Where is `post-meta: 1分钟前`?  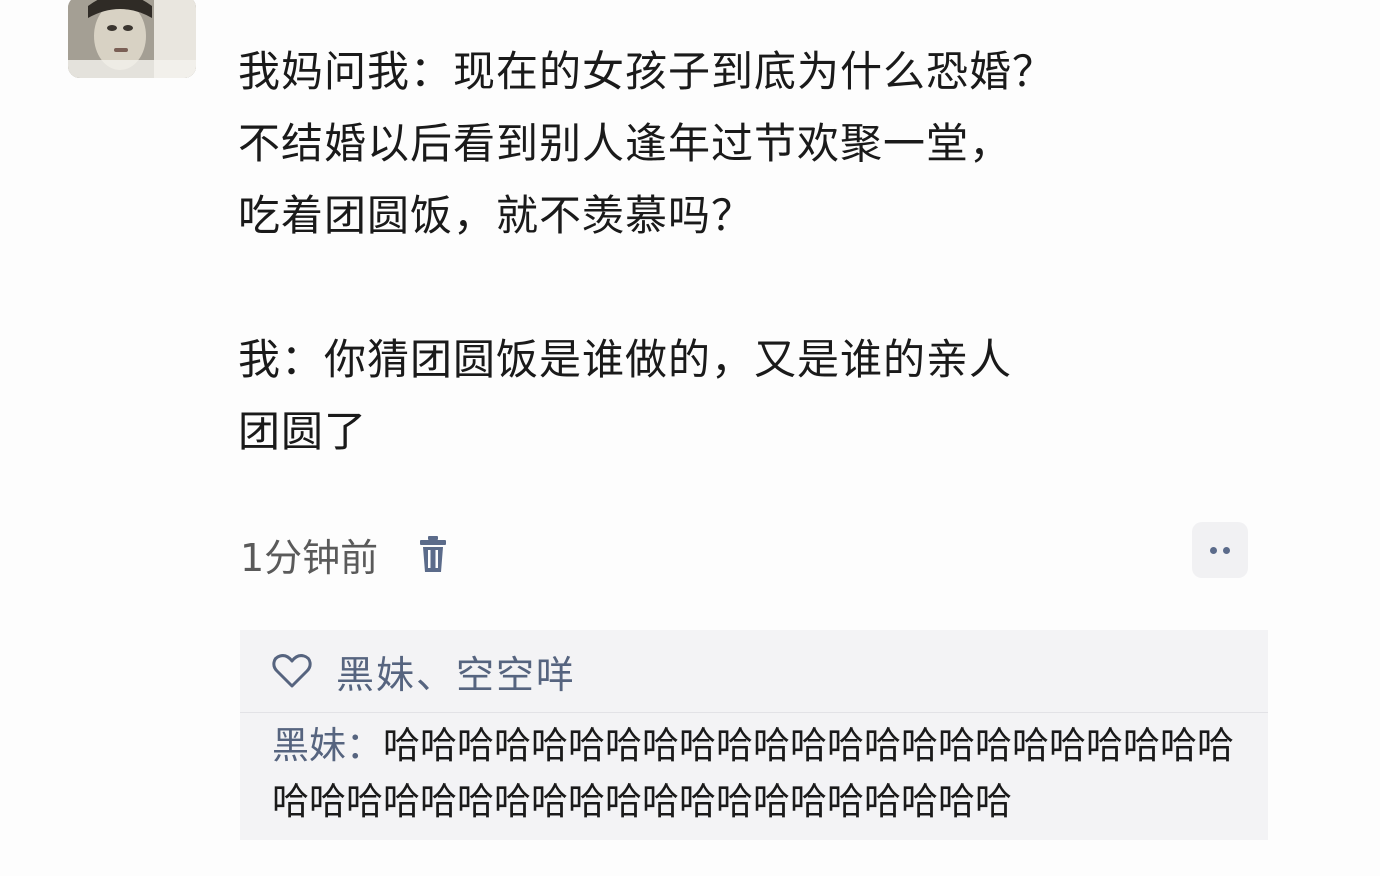 post-meta: 1分钟前 is located at coordinates (344, 554).